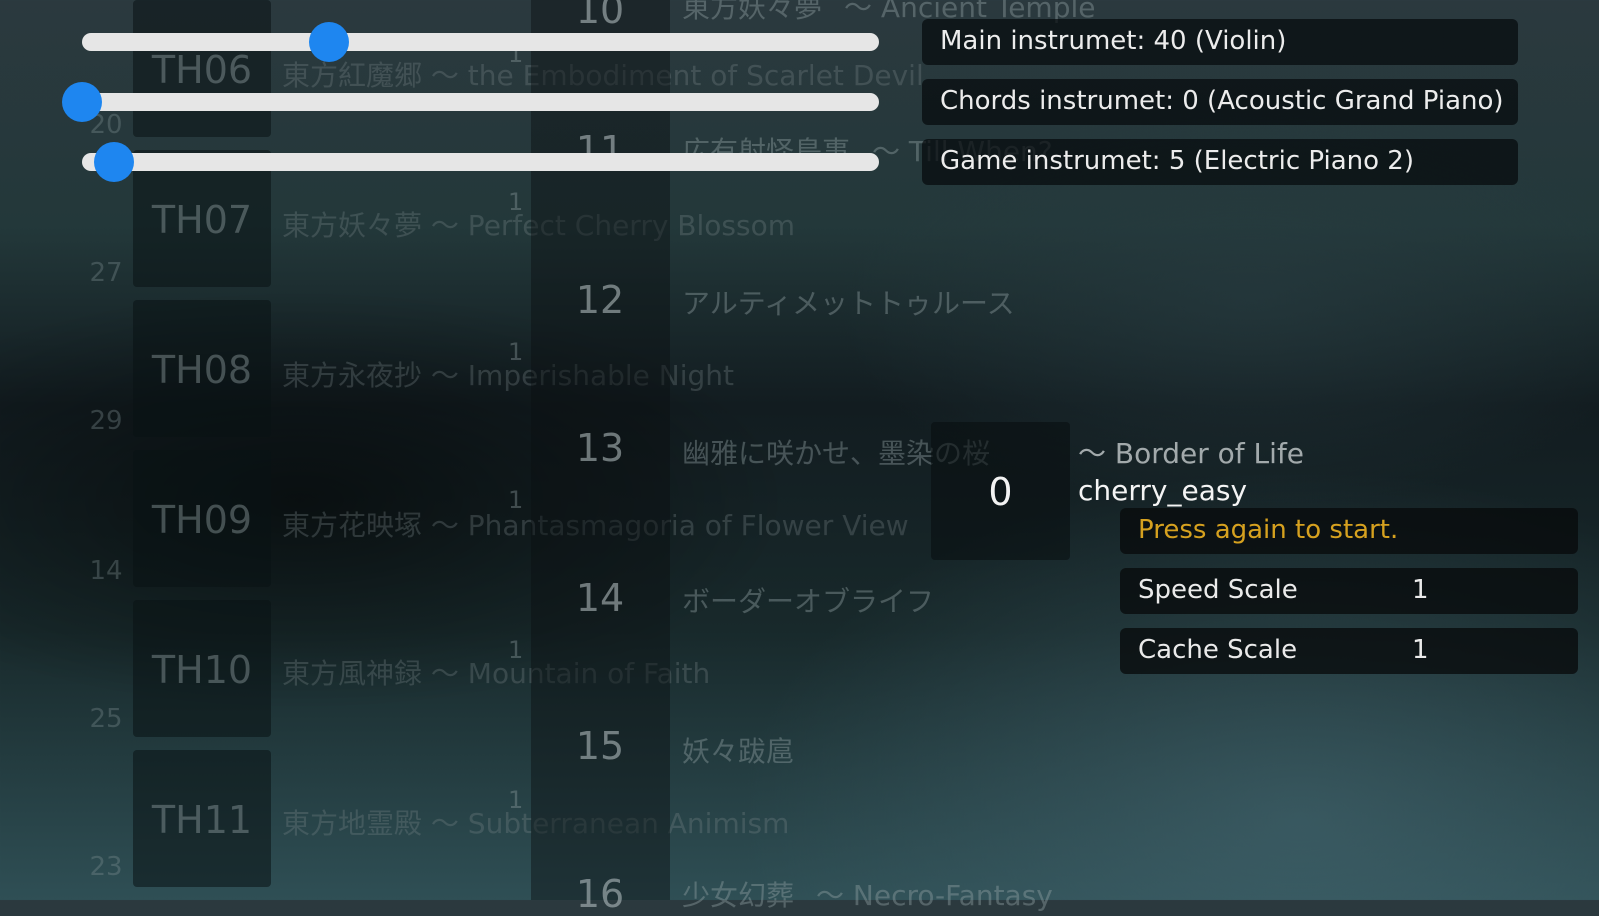 The image size is (1599, 916). I want to click on game-track-count: 14, so click(106, 571).